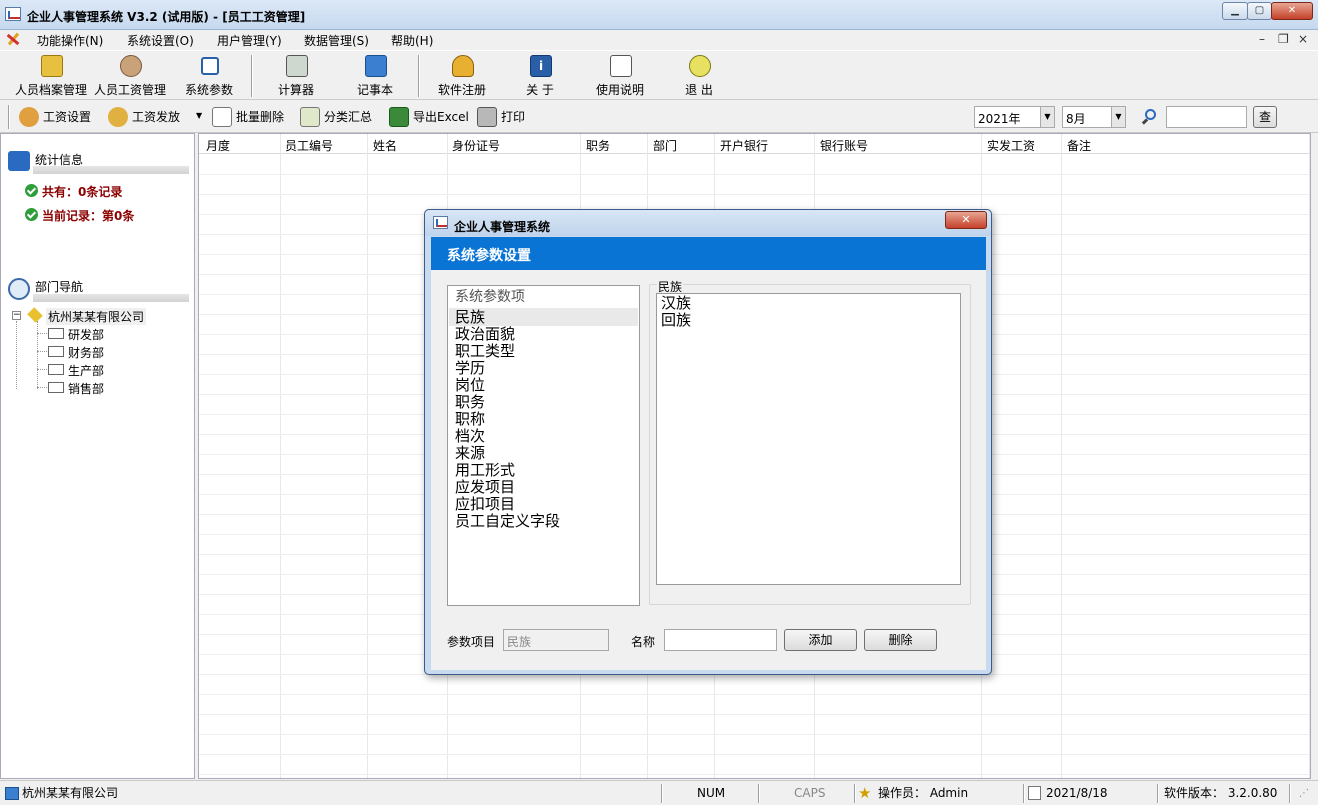  What do you see at coordinates (160, 40) in the screenshot?
I see `menu-system-settings: 系统设置(O)` at bounding box center [160, 40].